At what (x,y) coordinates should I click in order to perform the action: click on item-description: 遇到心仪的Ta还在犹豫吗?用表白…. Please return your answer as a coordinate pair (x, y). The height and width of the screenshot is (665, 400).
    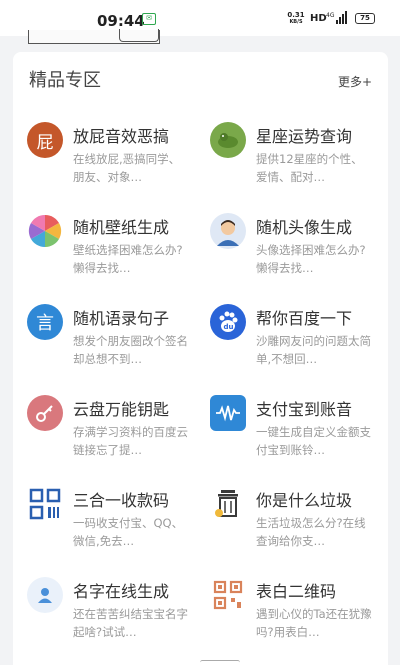
    Looking at the image, I should click on (314, 623).